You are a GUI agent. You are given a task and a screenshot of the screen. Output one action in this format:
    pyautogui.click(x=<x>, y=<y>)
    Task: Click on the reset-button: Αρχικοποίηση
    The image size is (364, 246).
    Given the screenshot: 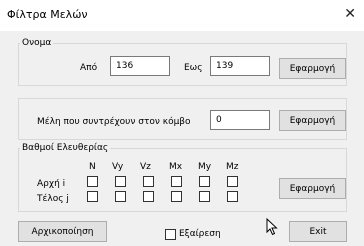 What is the action you would take?
    pyautogui.click(x=62, y=231)
    